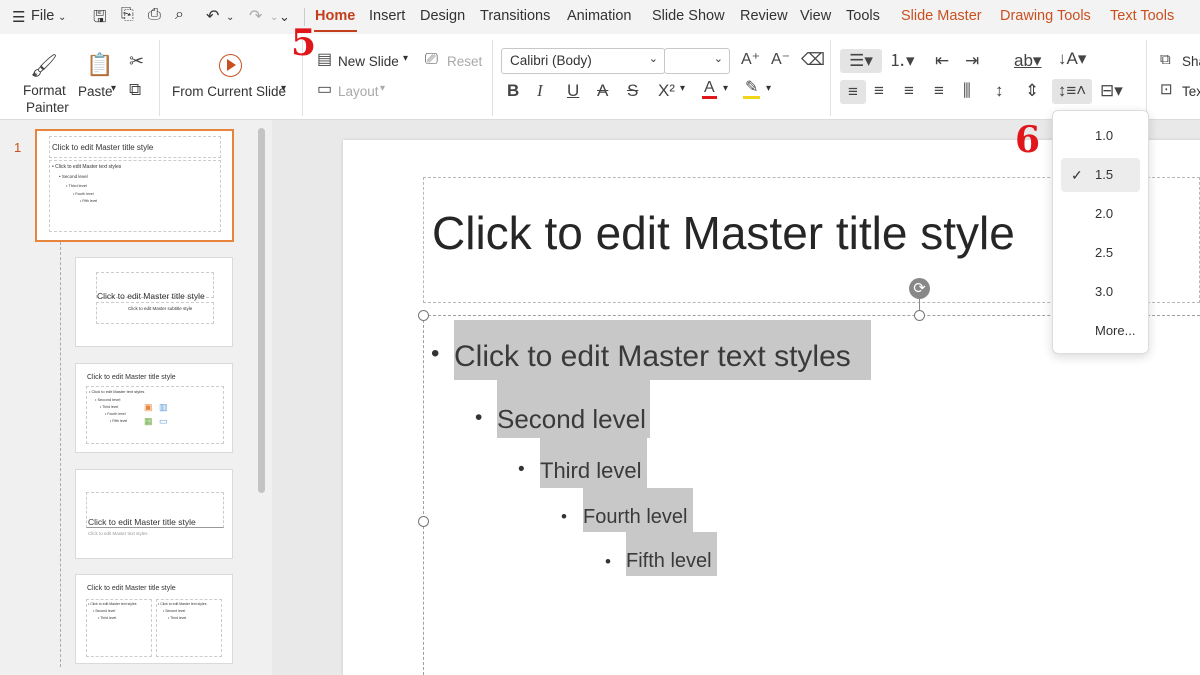  I want to click on decrease-font-size-icon: A⁻, so click(780, 60).